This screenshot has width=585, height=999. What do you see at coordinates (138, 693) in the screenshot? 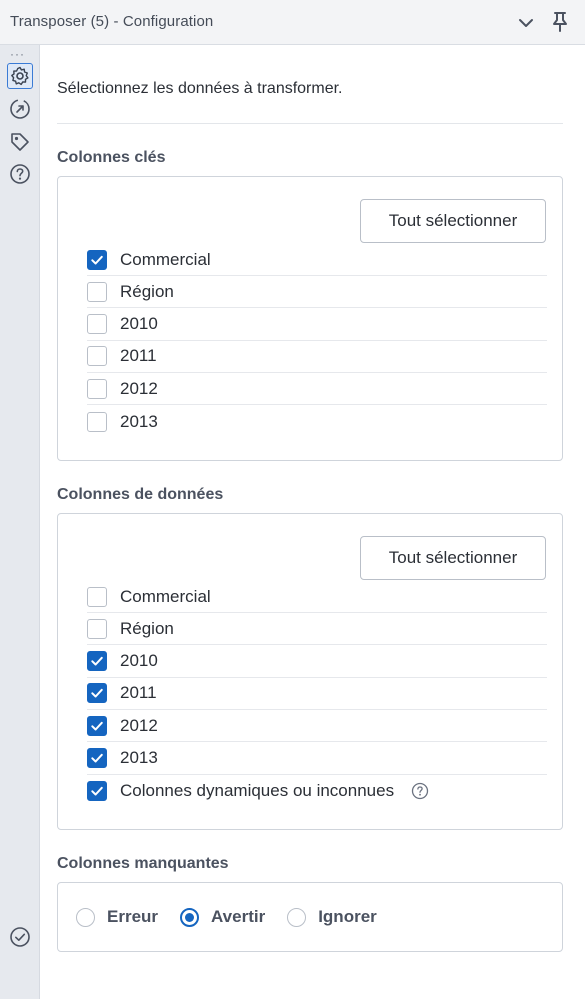
I see `data-column-label: 2011` at bounding box center [138, 693].